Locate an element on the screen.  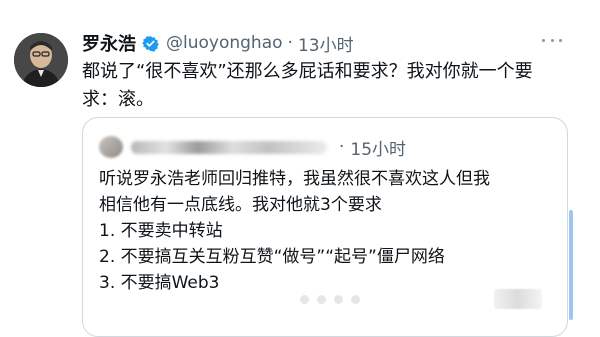
author-avatar is located at coordinates (41, 60).